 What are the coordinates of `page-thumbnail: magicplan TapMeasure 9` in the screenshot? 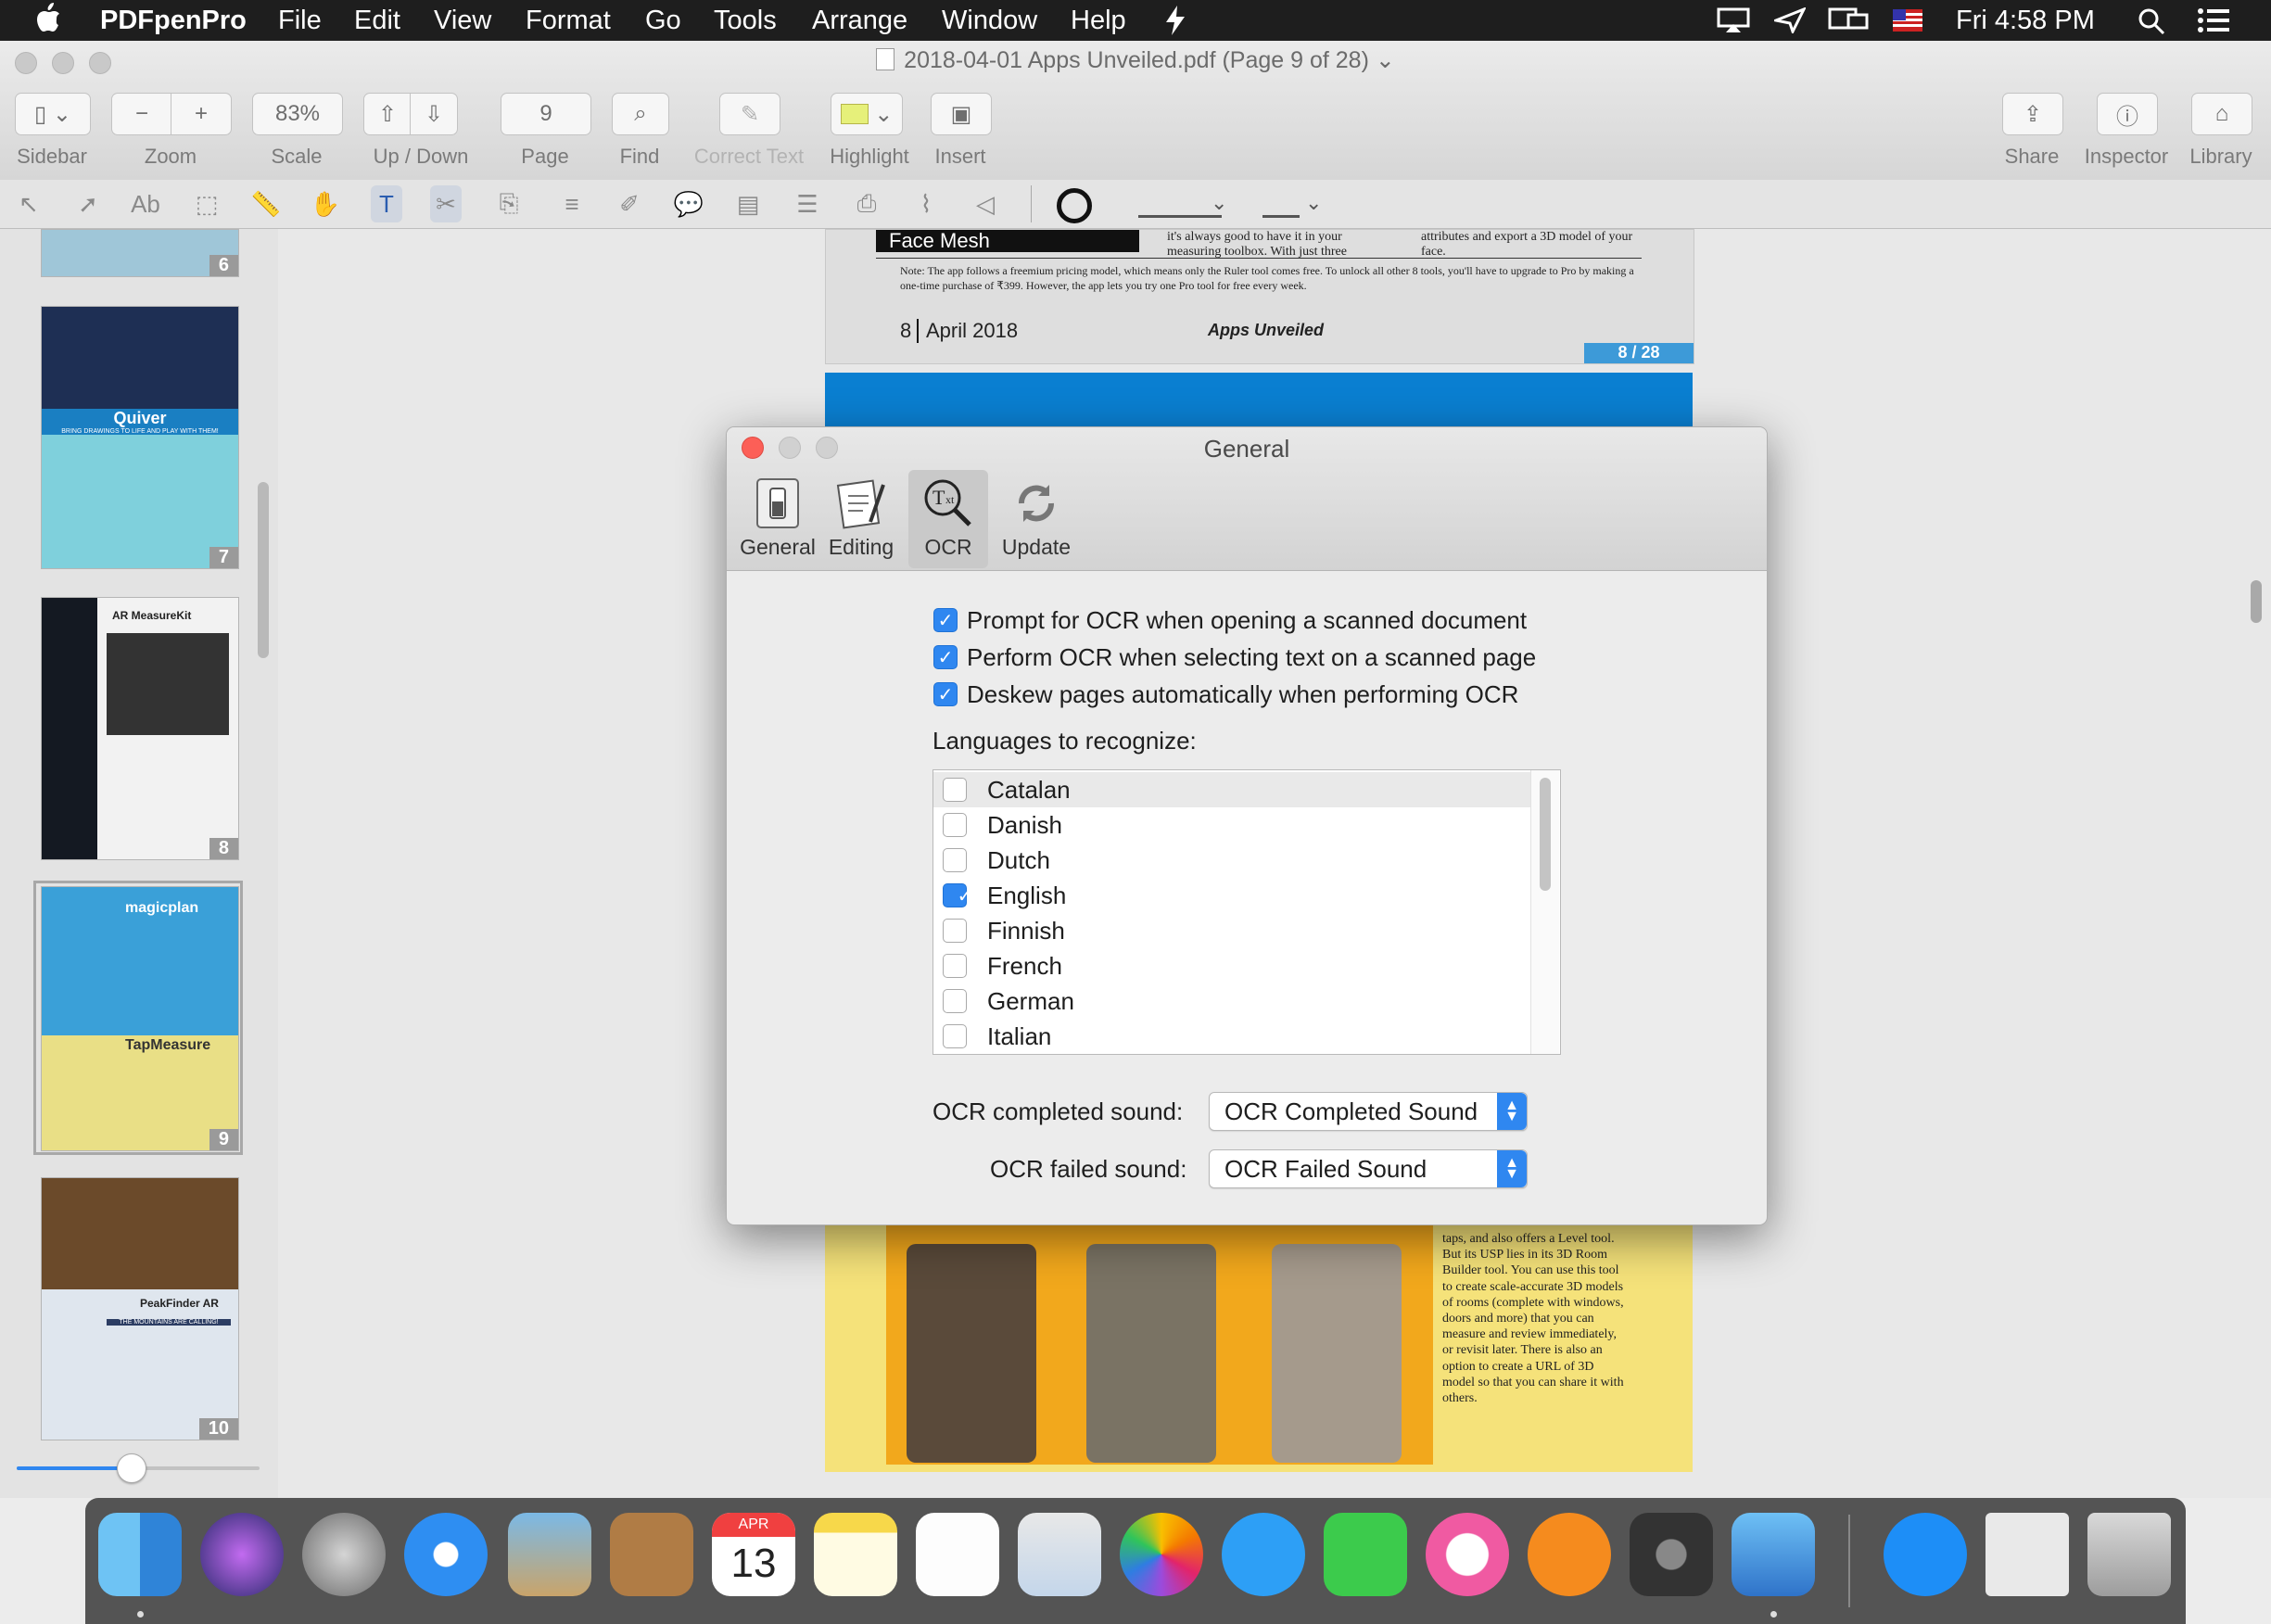 It's located at (140, 1018).